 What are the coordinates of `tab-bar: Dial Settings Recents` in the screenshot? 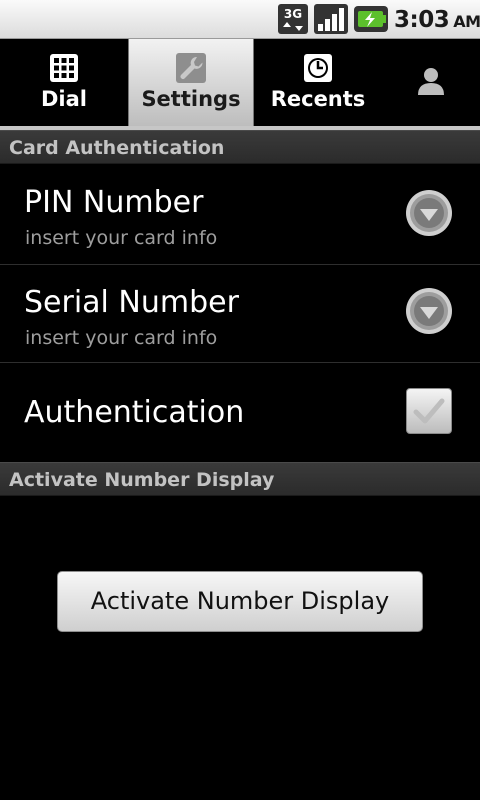 It's located at (240, 84).